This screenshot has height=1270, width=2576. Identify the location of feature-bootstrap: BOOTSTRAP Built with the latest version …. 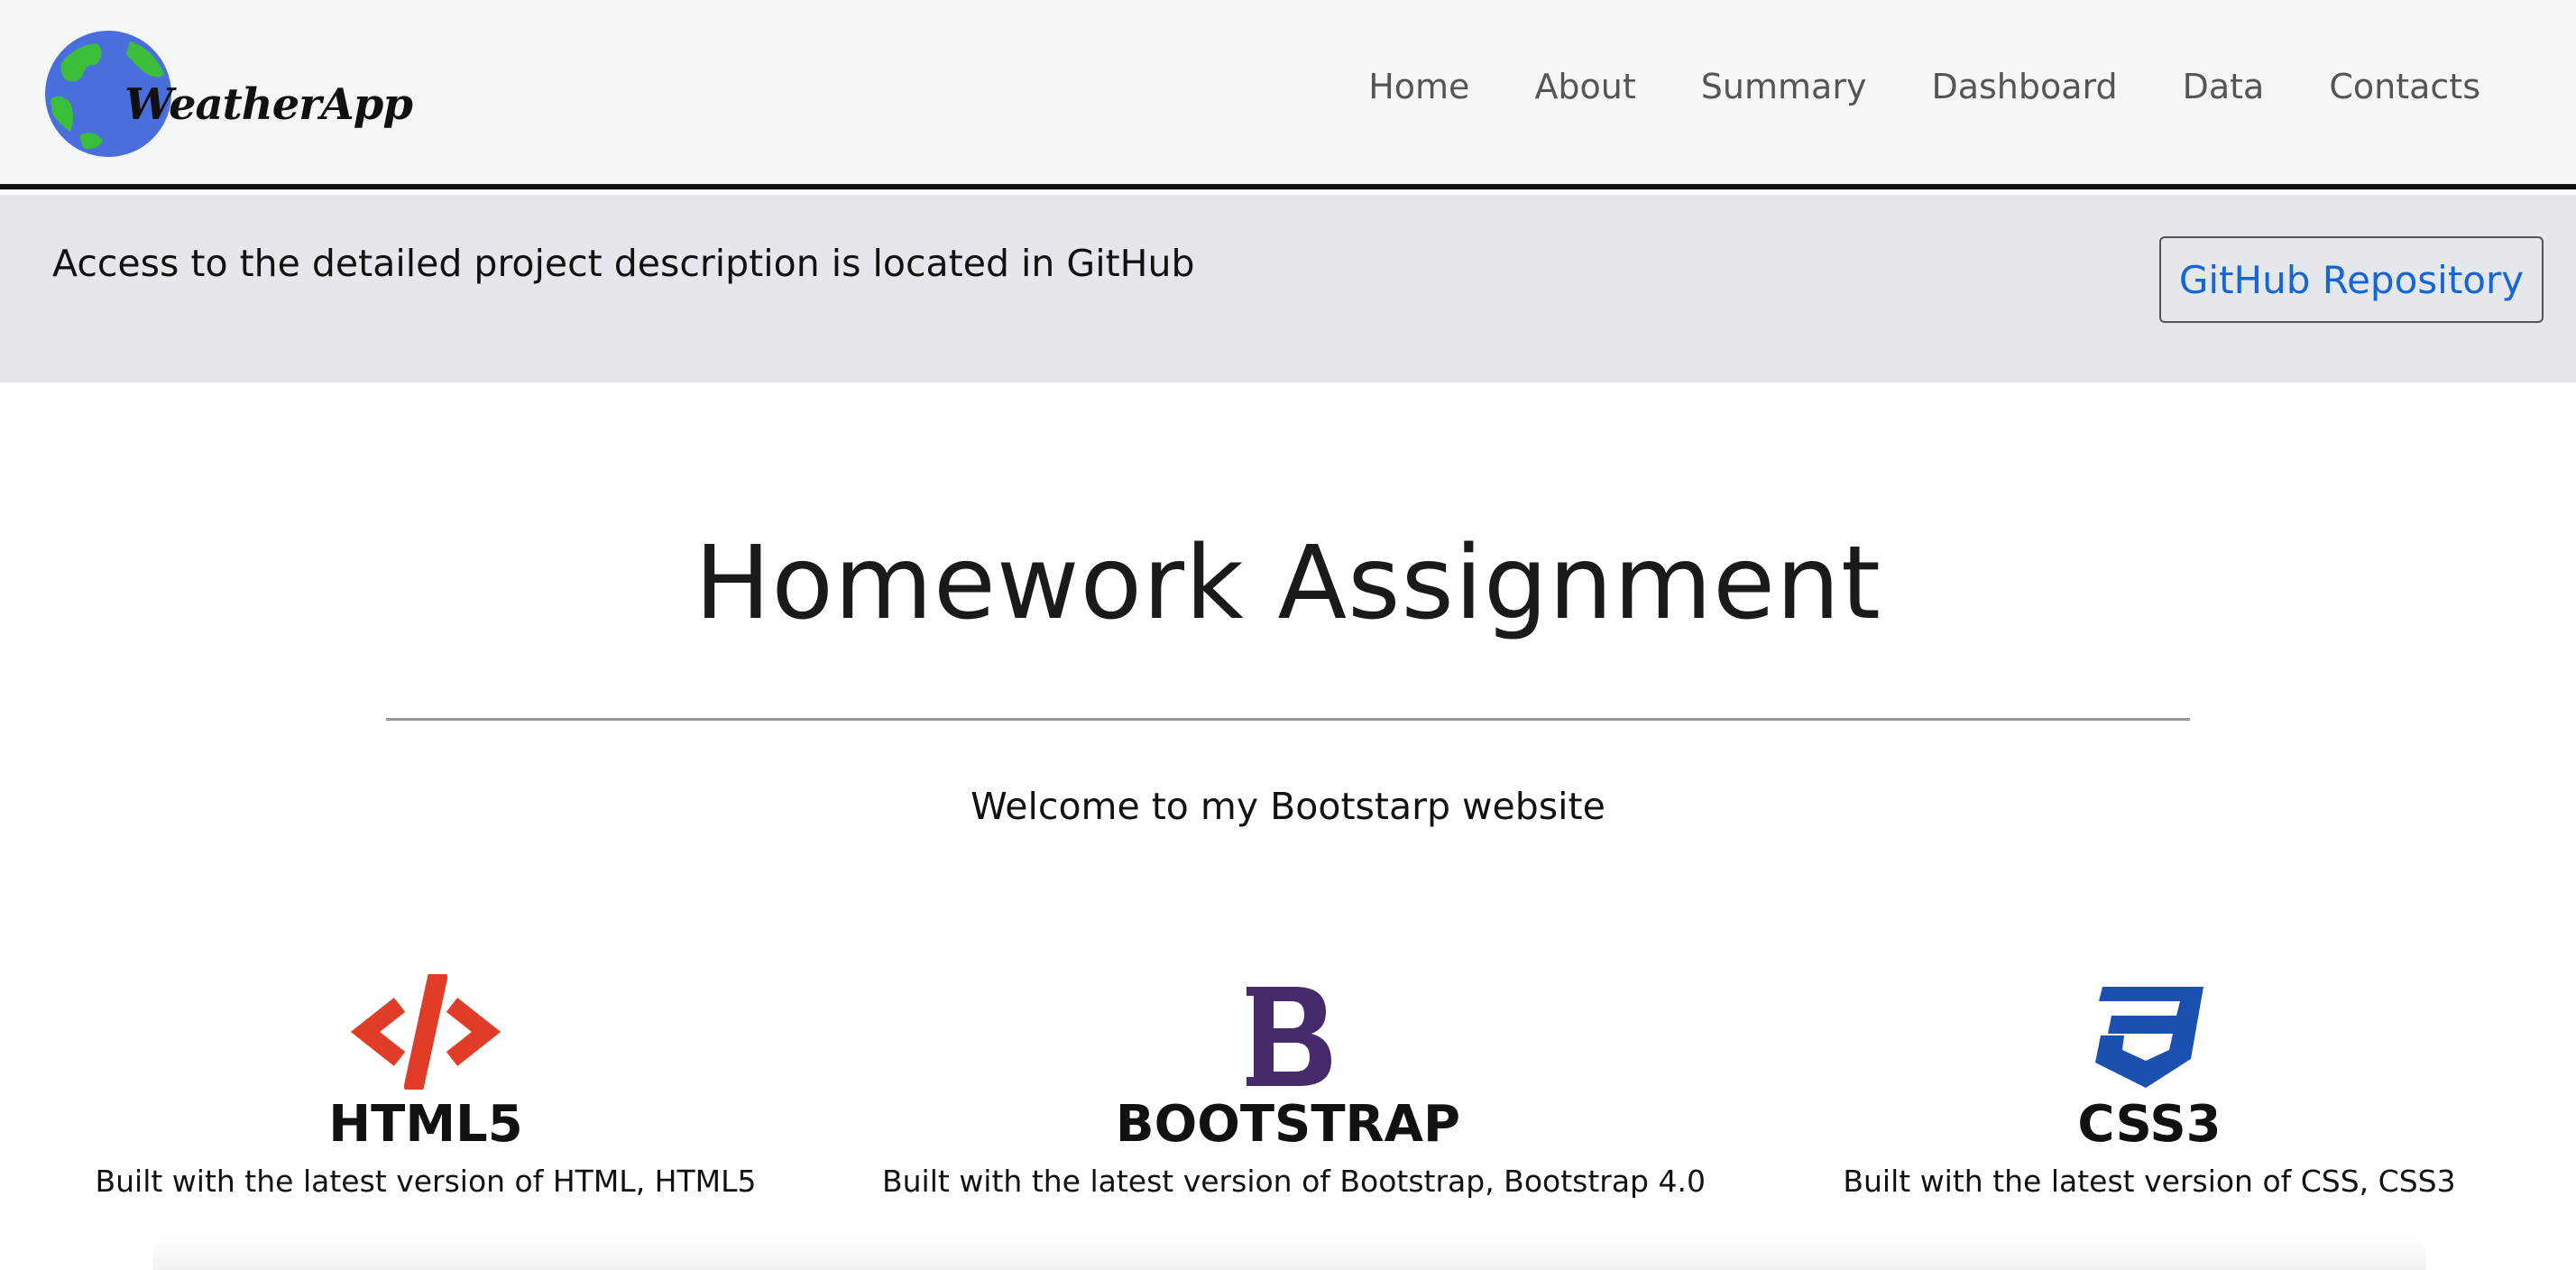
(1294, 1086).